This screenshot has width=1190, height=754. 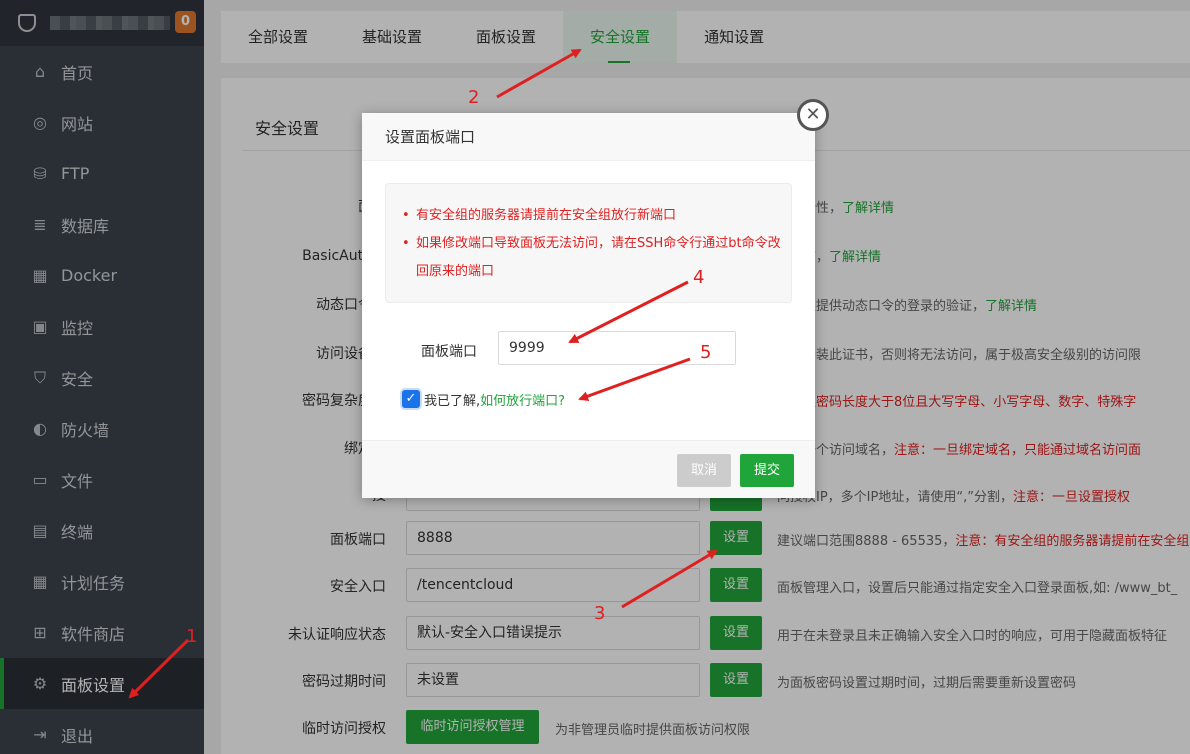 I want to click on acknowledge-label: 我已了解,如何放行端口?, so click(x=494, y=399).